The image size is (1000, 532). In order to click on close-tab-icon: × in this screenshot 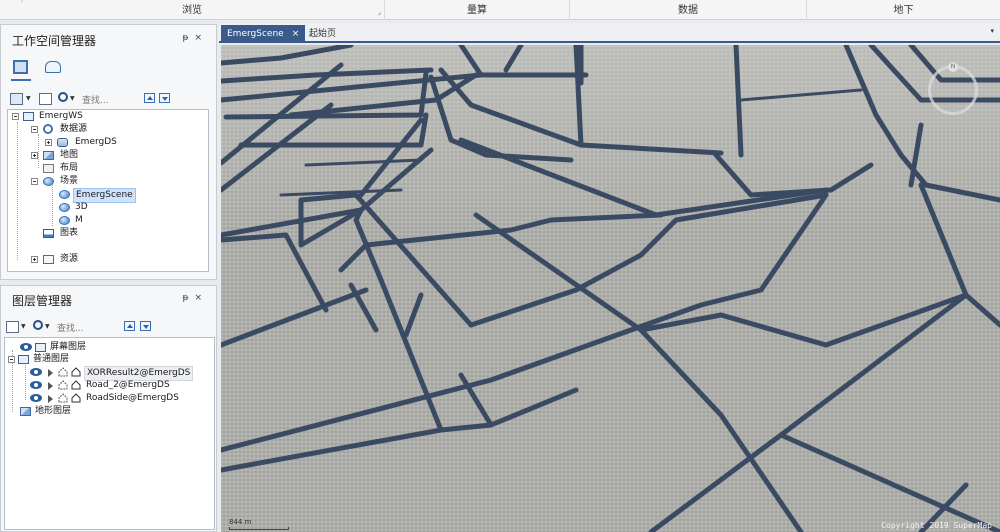, I will do `click(296, 34)`.